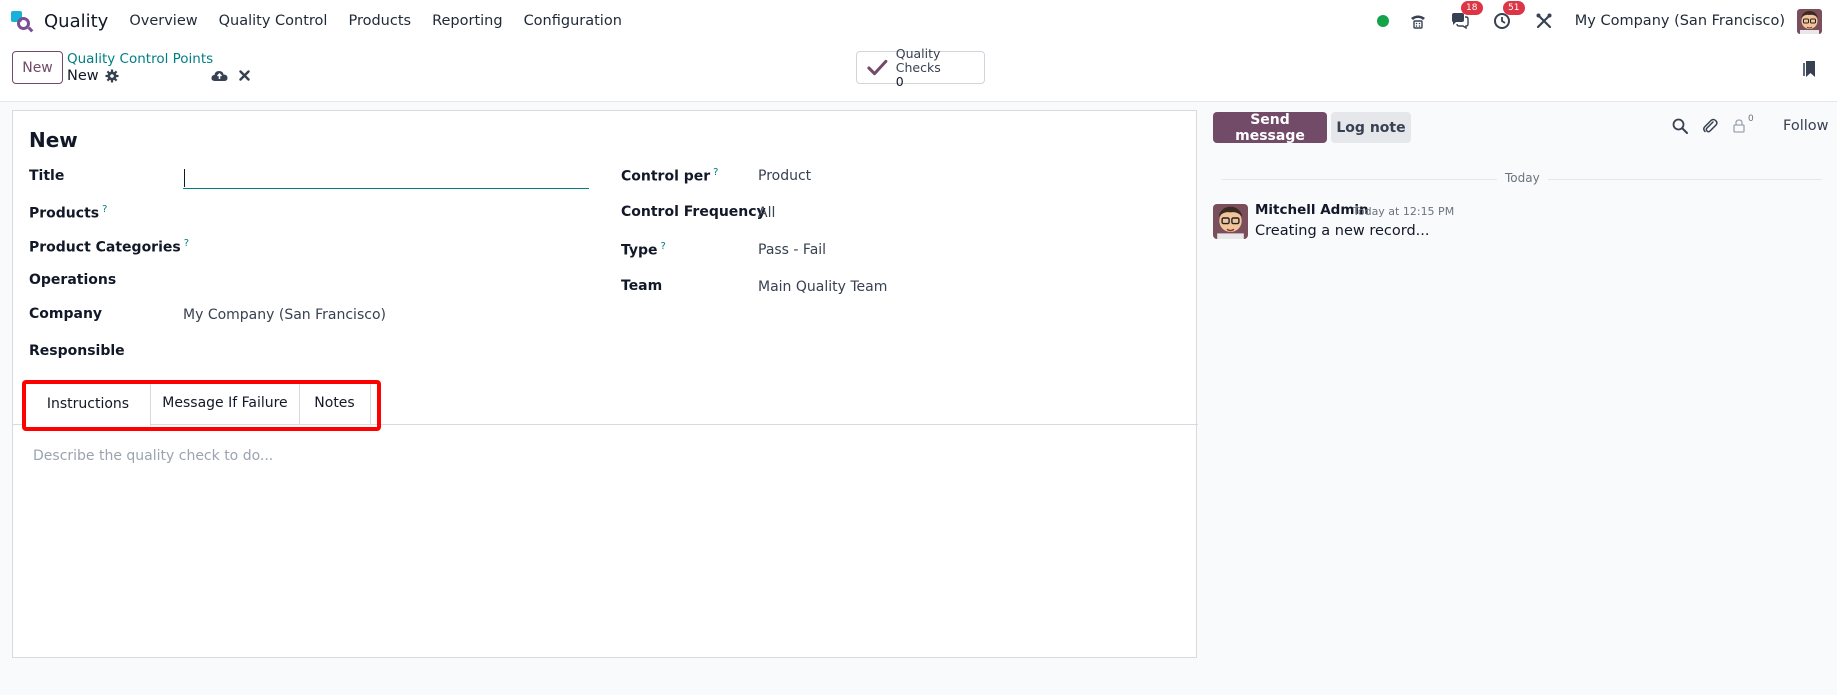 The image size is (1837, 695). Describe the element at coordinates (88, 403) in the screenshot. I see `tab-instructions: Instructions` at that location.